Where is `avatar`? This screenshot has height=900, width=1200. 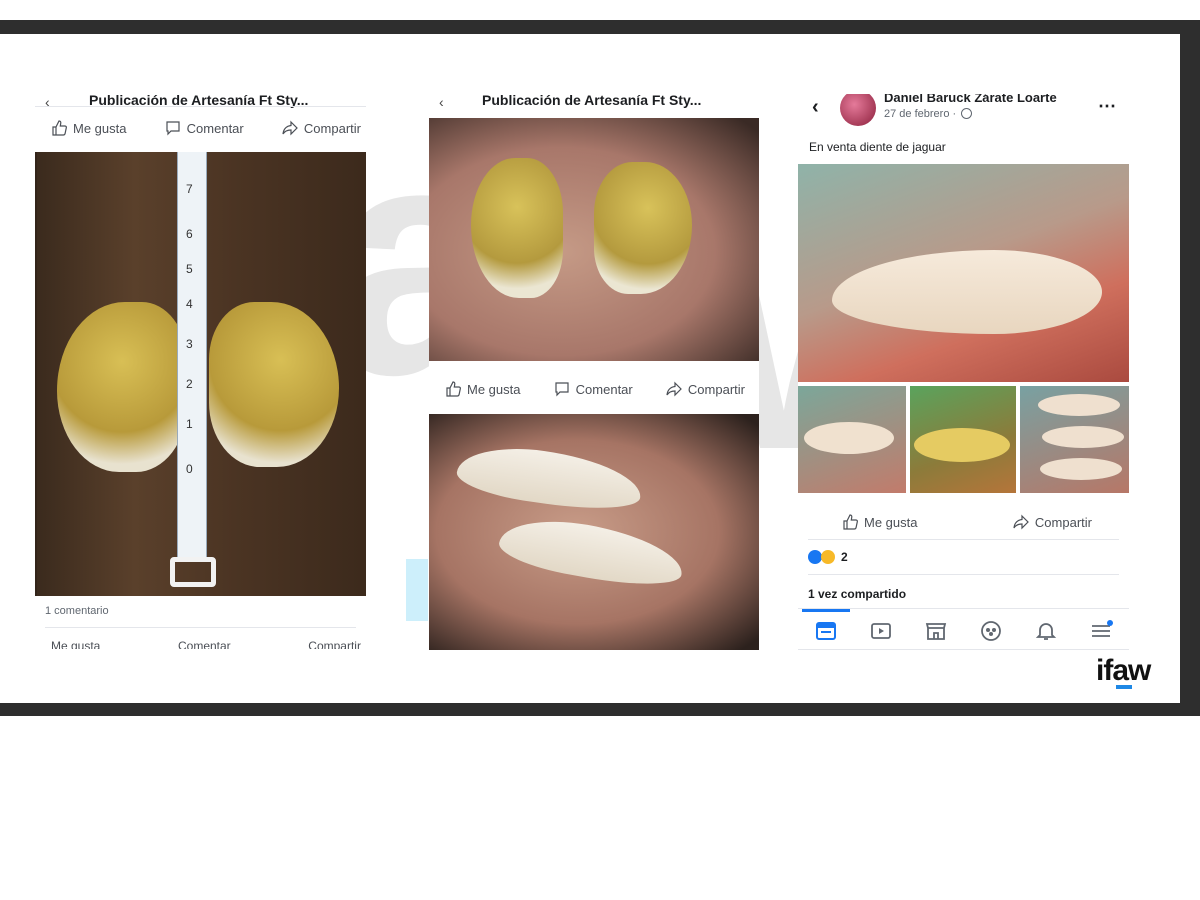
avatar is located at coordinates (858, 110).